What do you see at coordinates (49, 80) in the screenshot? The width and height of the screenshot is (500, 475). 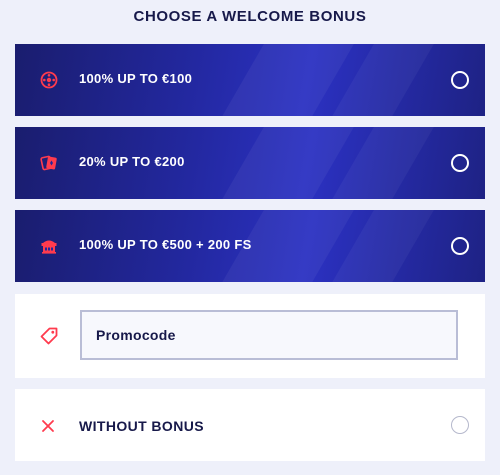 I see `roulette-wheel-icon` at bounding box center [49, 80].